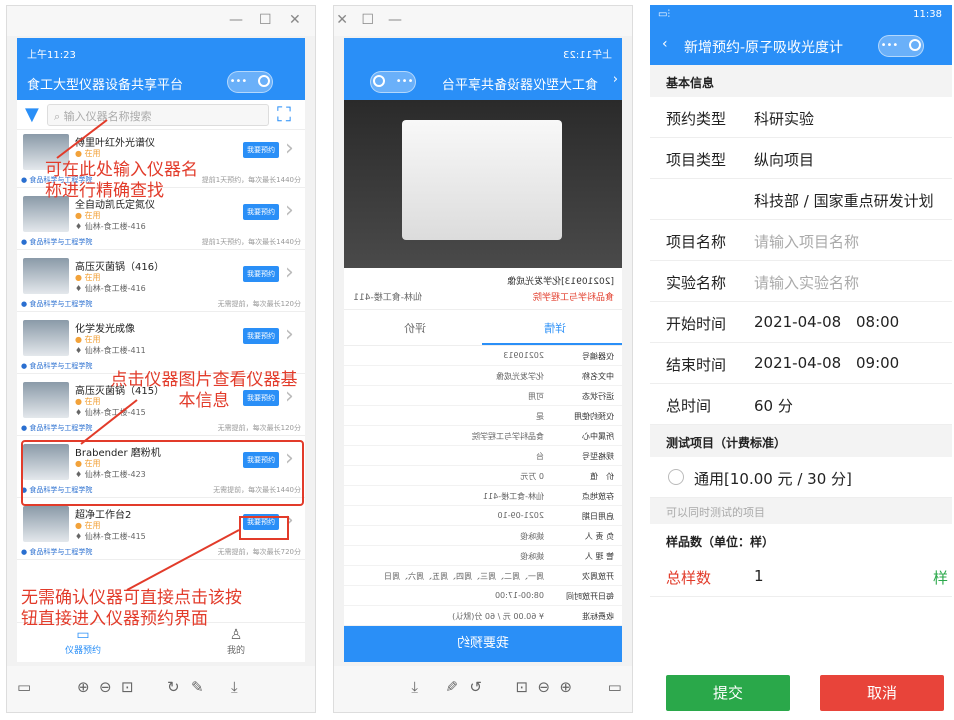  What do you see at coordinates (483, 556) in the screenshot?
I see `detail-row: 管 理 人 姚咏俊` at bounding box center [483, 556].